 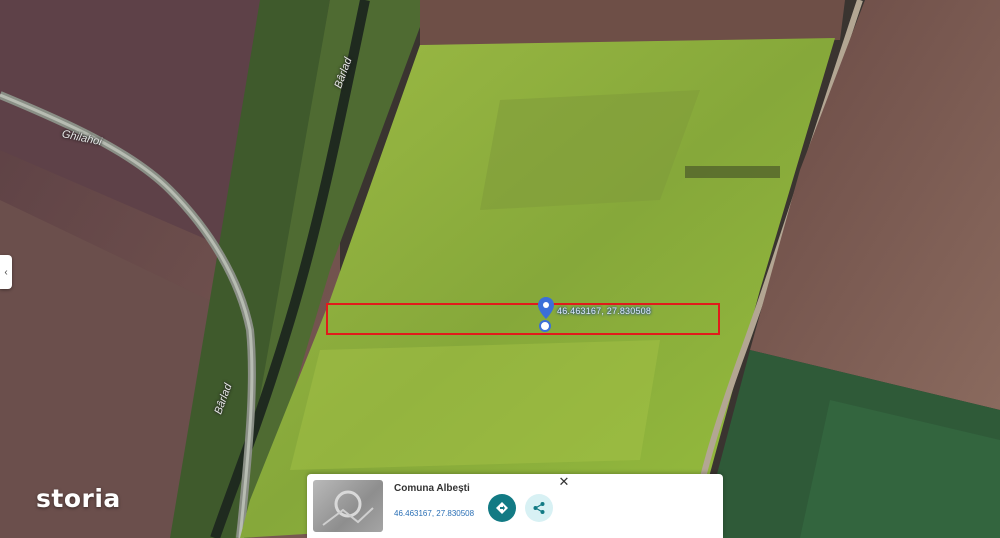 I want to click on directions-button, so click(x=502, y=508).